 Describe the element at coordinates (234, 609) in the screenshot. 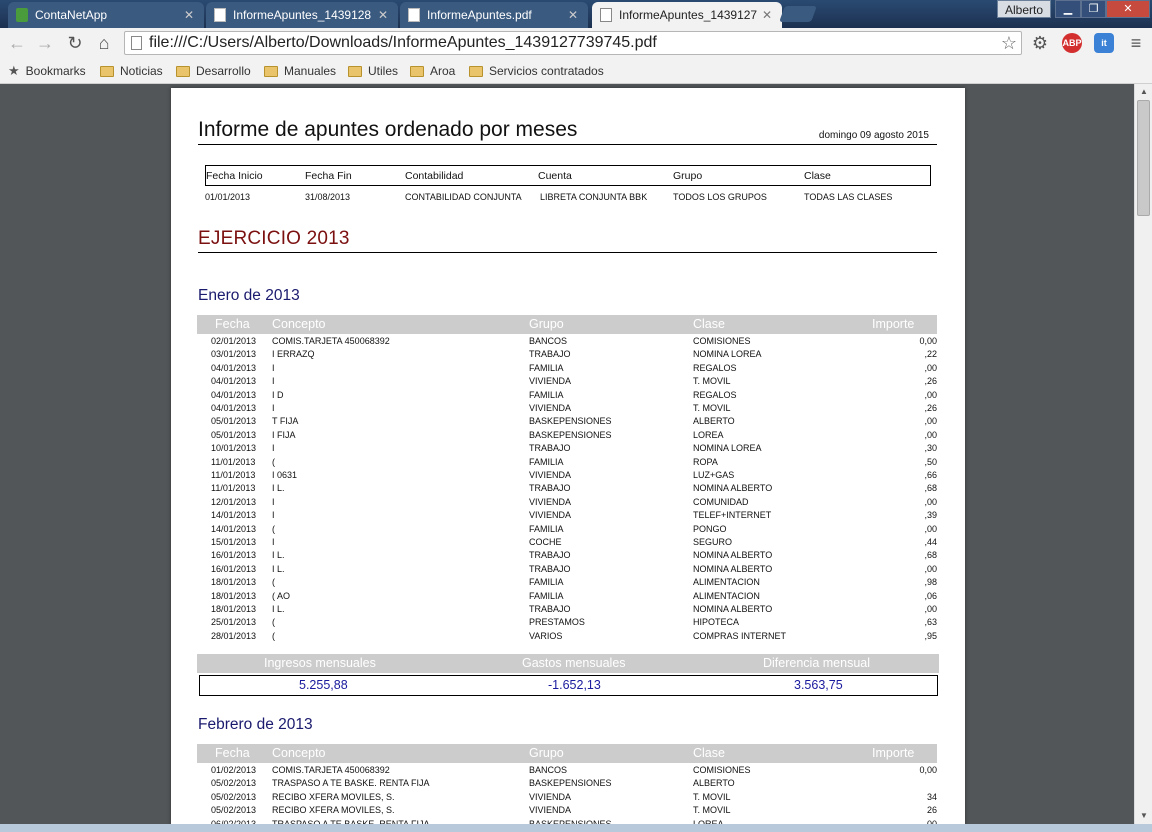

I see `cell-fecha: 18/01/2013` at that location.